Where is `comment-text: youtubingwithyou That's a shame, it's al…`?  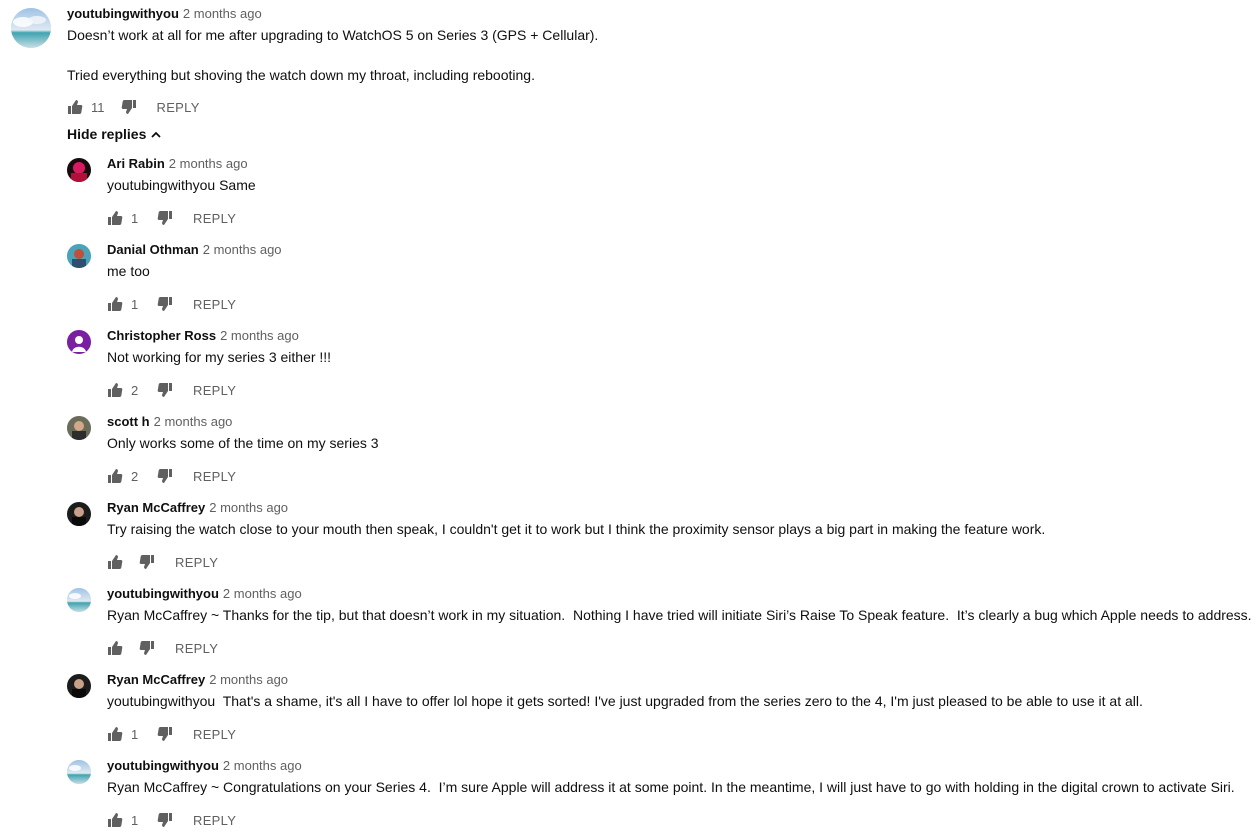 comment-text: youtubingwithyou That's a shame, it's al… is located at coordinates (625, 701).